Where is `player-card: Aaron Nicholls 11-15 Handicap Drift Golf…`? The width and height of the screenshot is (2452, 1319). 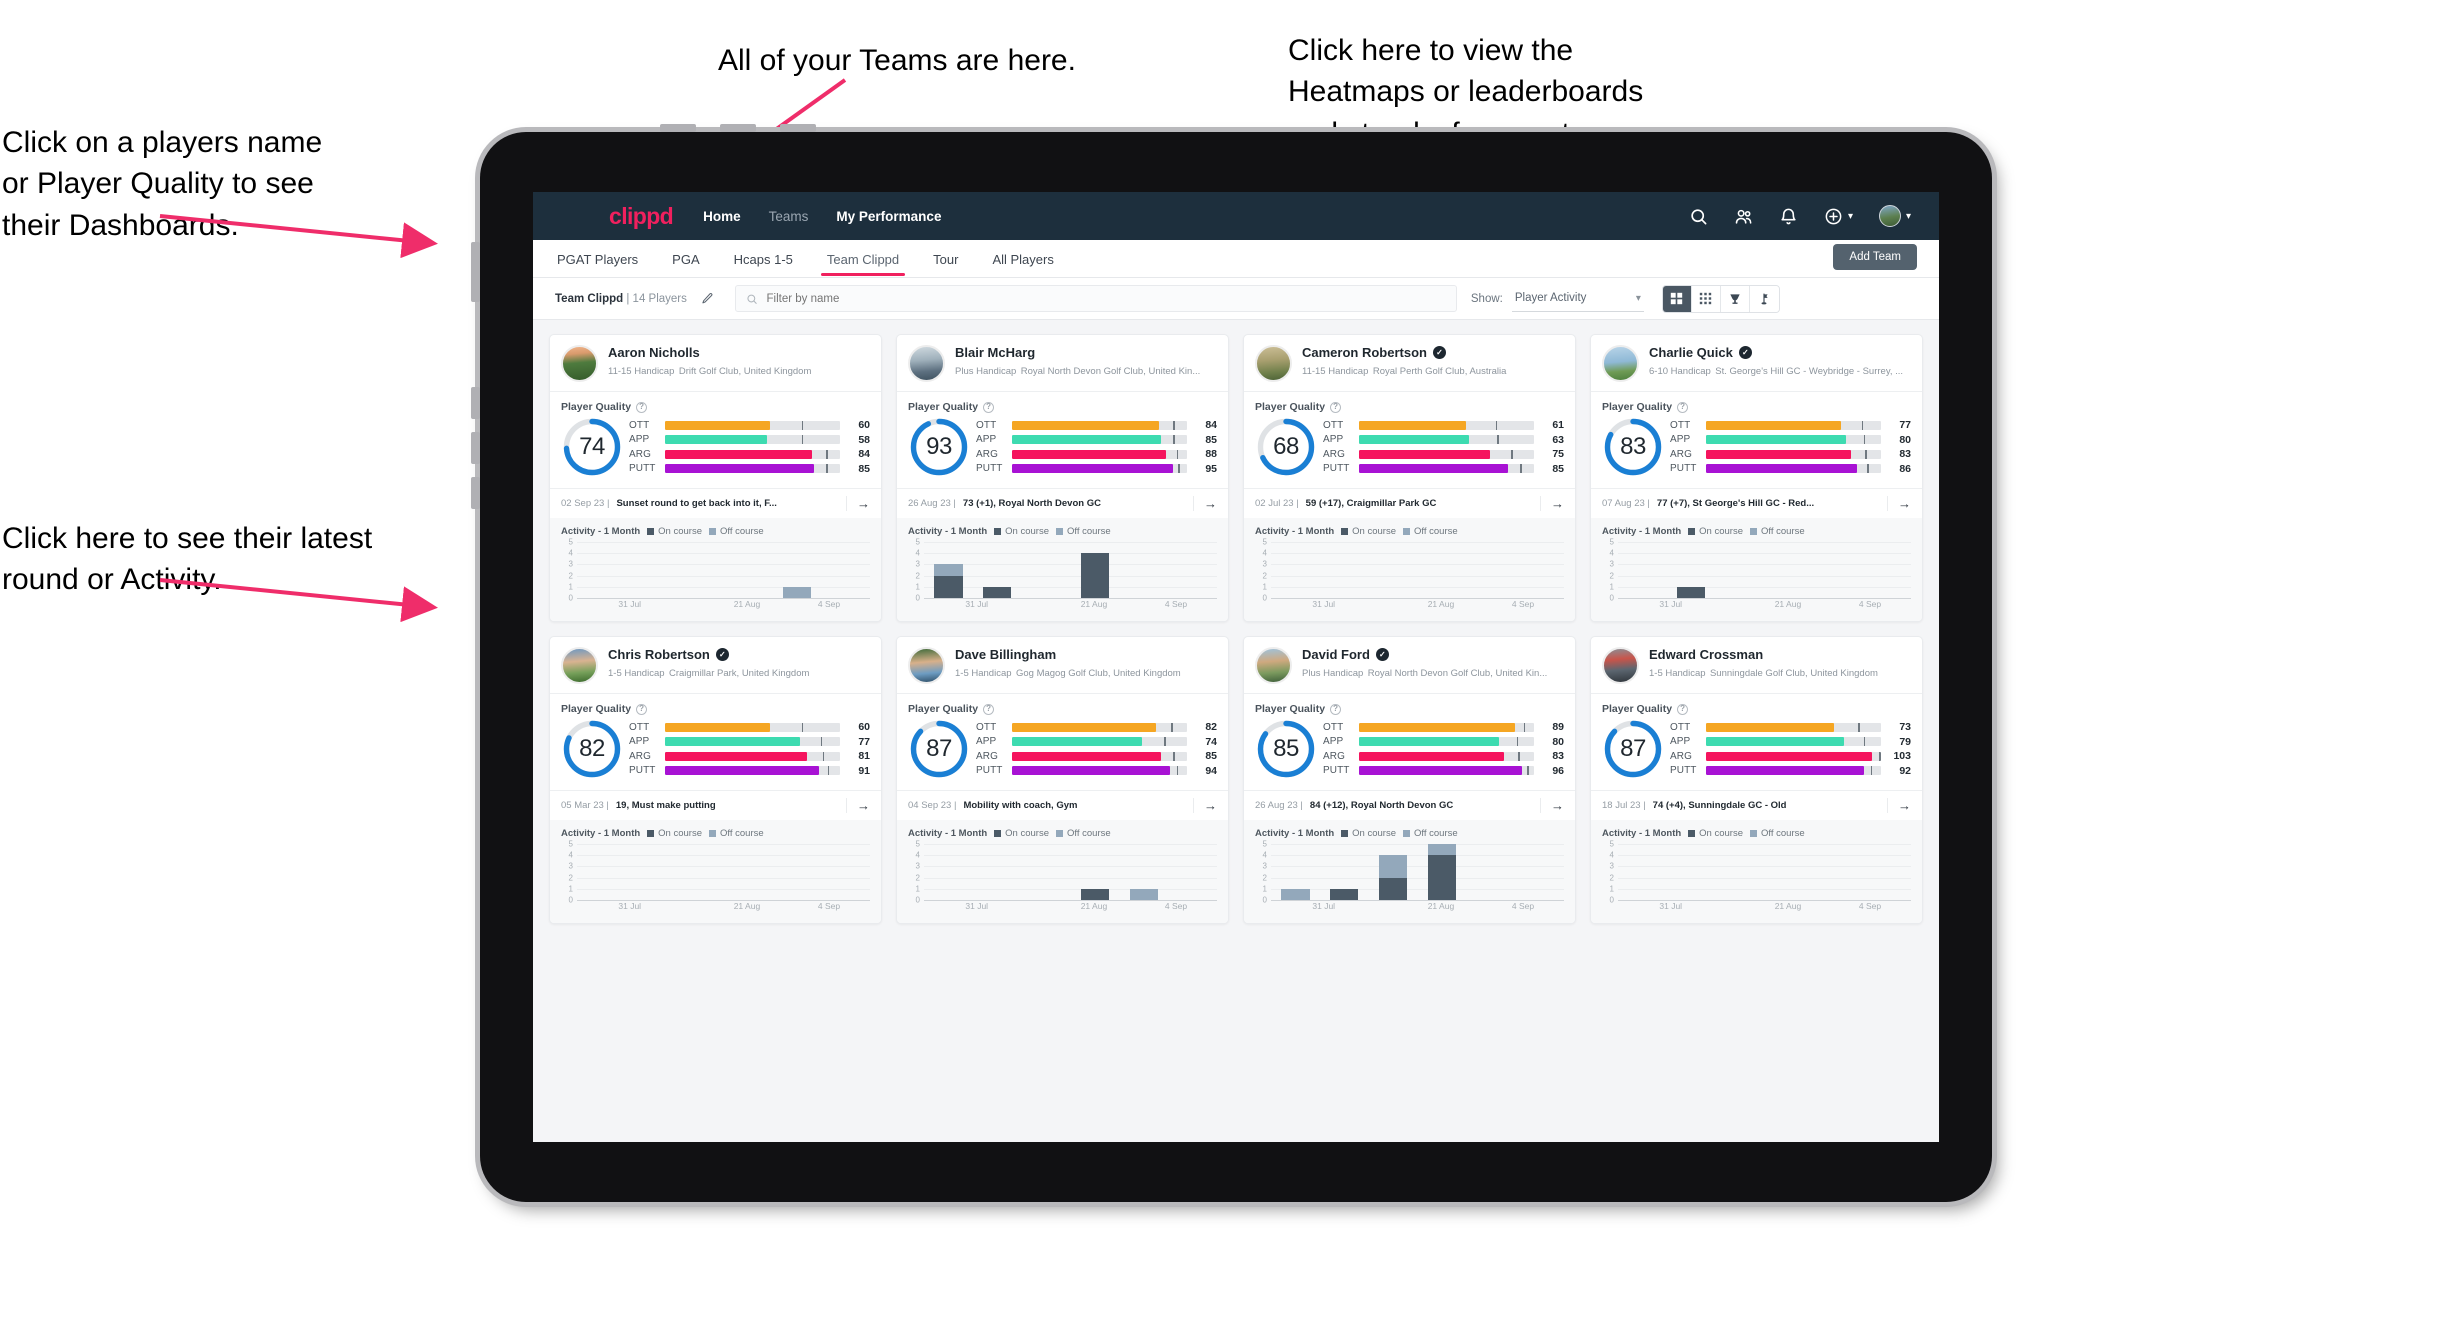 player-card: Aaron Nicholls 11-15 Handicap Drift Golf… is located at coordinates (715, 478).